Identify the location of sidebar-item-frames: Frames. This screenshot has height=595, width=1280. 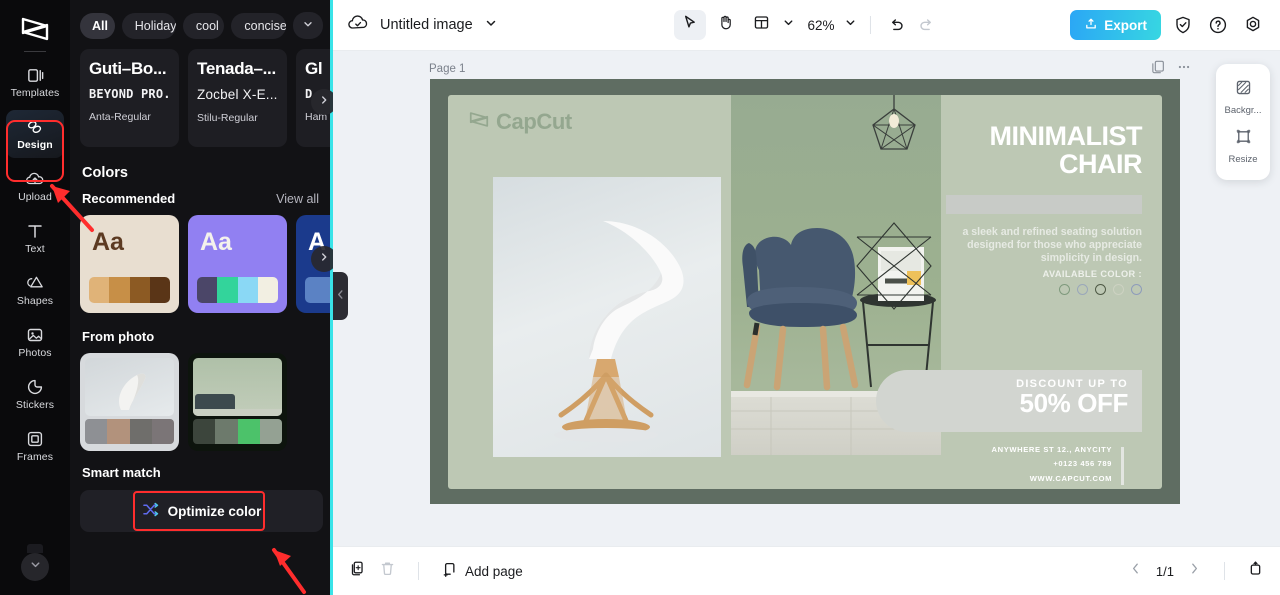
(35, 446).